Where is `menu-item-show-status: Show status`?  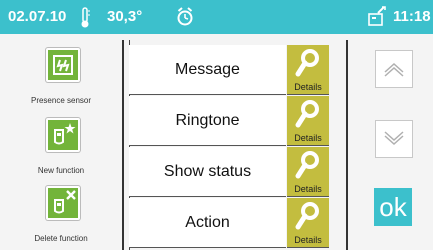
menu-item-show-status: Show status is located at coordinates (207, 172).